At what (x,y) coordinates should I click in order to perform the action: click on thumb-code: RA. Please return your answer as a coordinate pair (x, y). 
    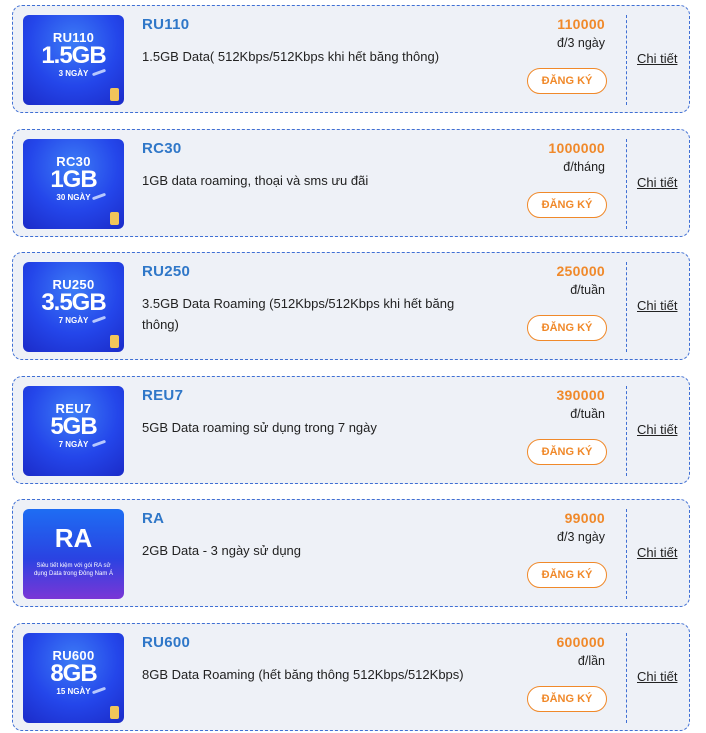
    Looking at the image, I should click on (73, 538).